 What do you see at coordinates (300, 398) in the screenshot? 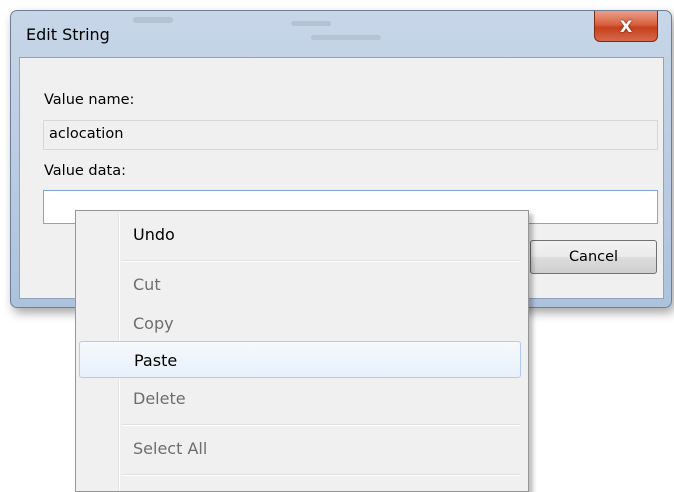
I see `menu-item-delete: Delete` at bounding box center [300, 398].